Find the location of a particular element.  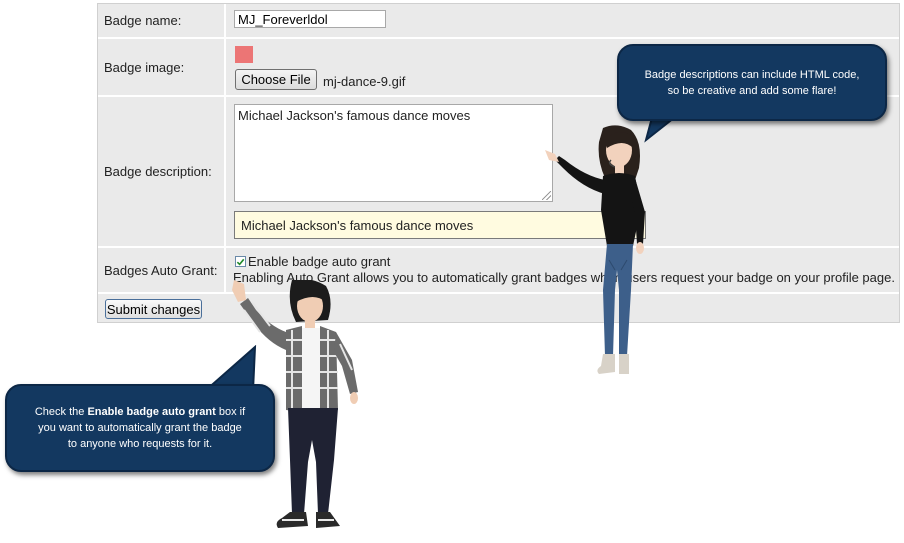

callout-bottom-line-3: to anyone who requests for it. is located at coordinates (140, 444).